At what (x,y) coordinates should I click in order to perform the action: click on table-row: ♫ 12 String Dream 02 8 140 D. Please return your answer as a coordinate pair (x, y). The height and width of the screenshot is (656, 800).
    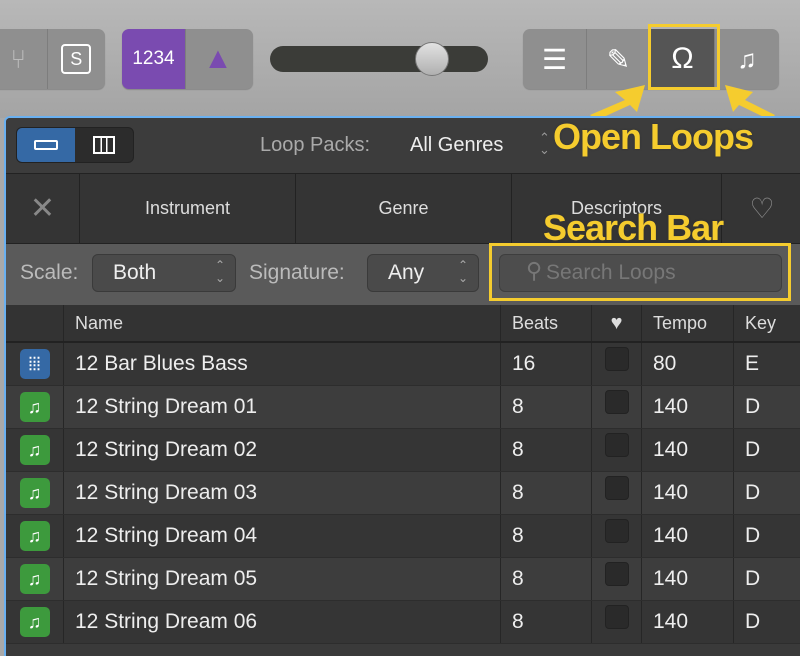
    Looking at the image, I should click on (403, 450).